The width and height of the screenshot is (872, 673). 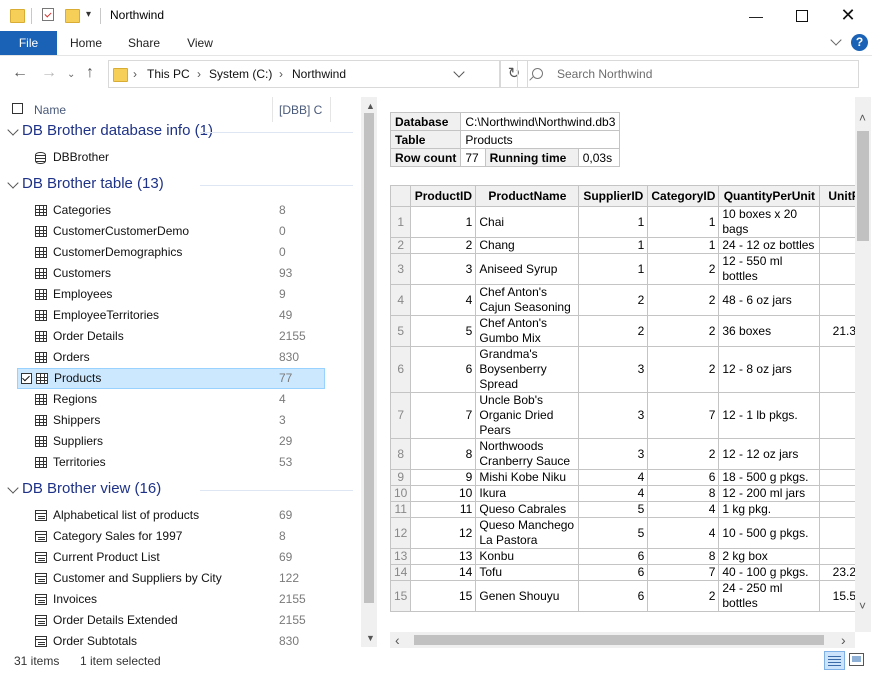 I want to click on list-item: Order Subtotals 830, so click(x=171, y=639).